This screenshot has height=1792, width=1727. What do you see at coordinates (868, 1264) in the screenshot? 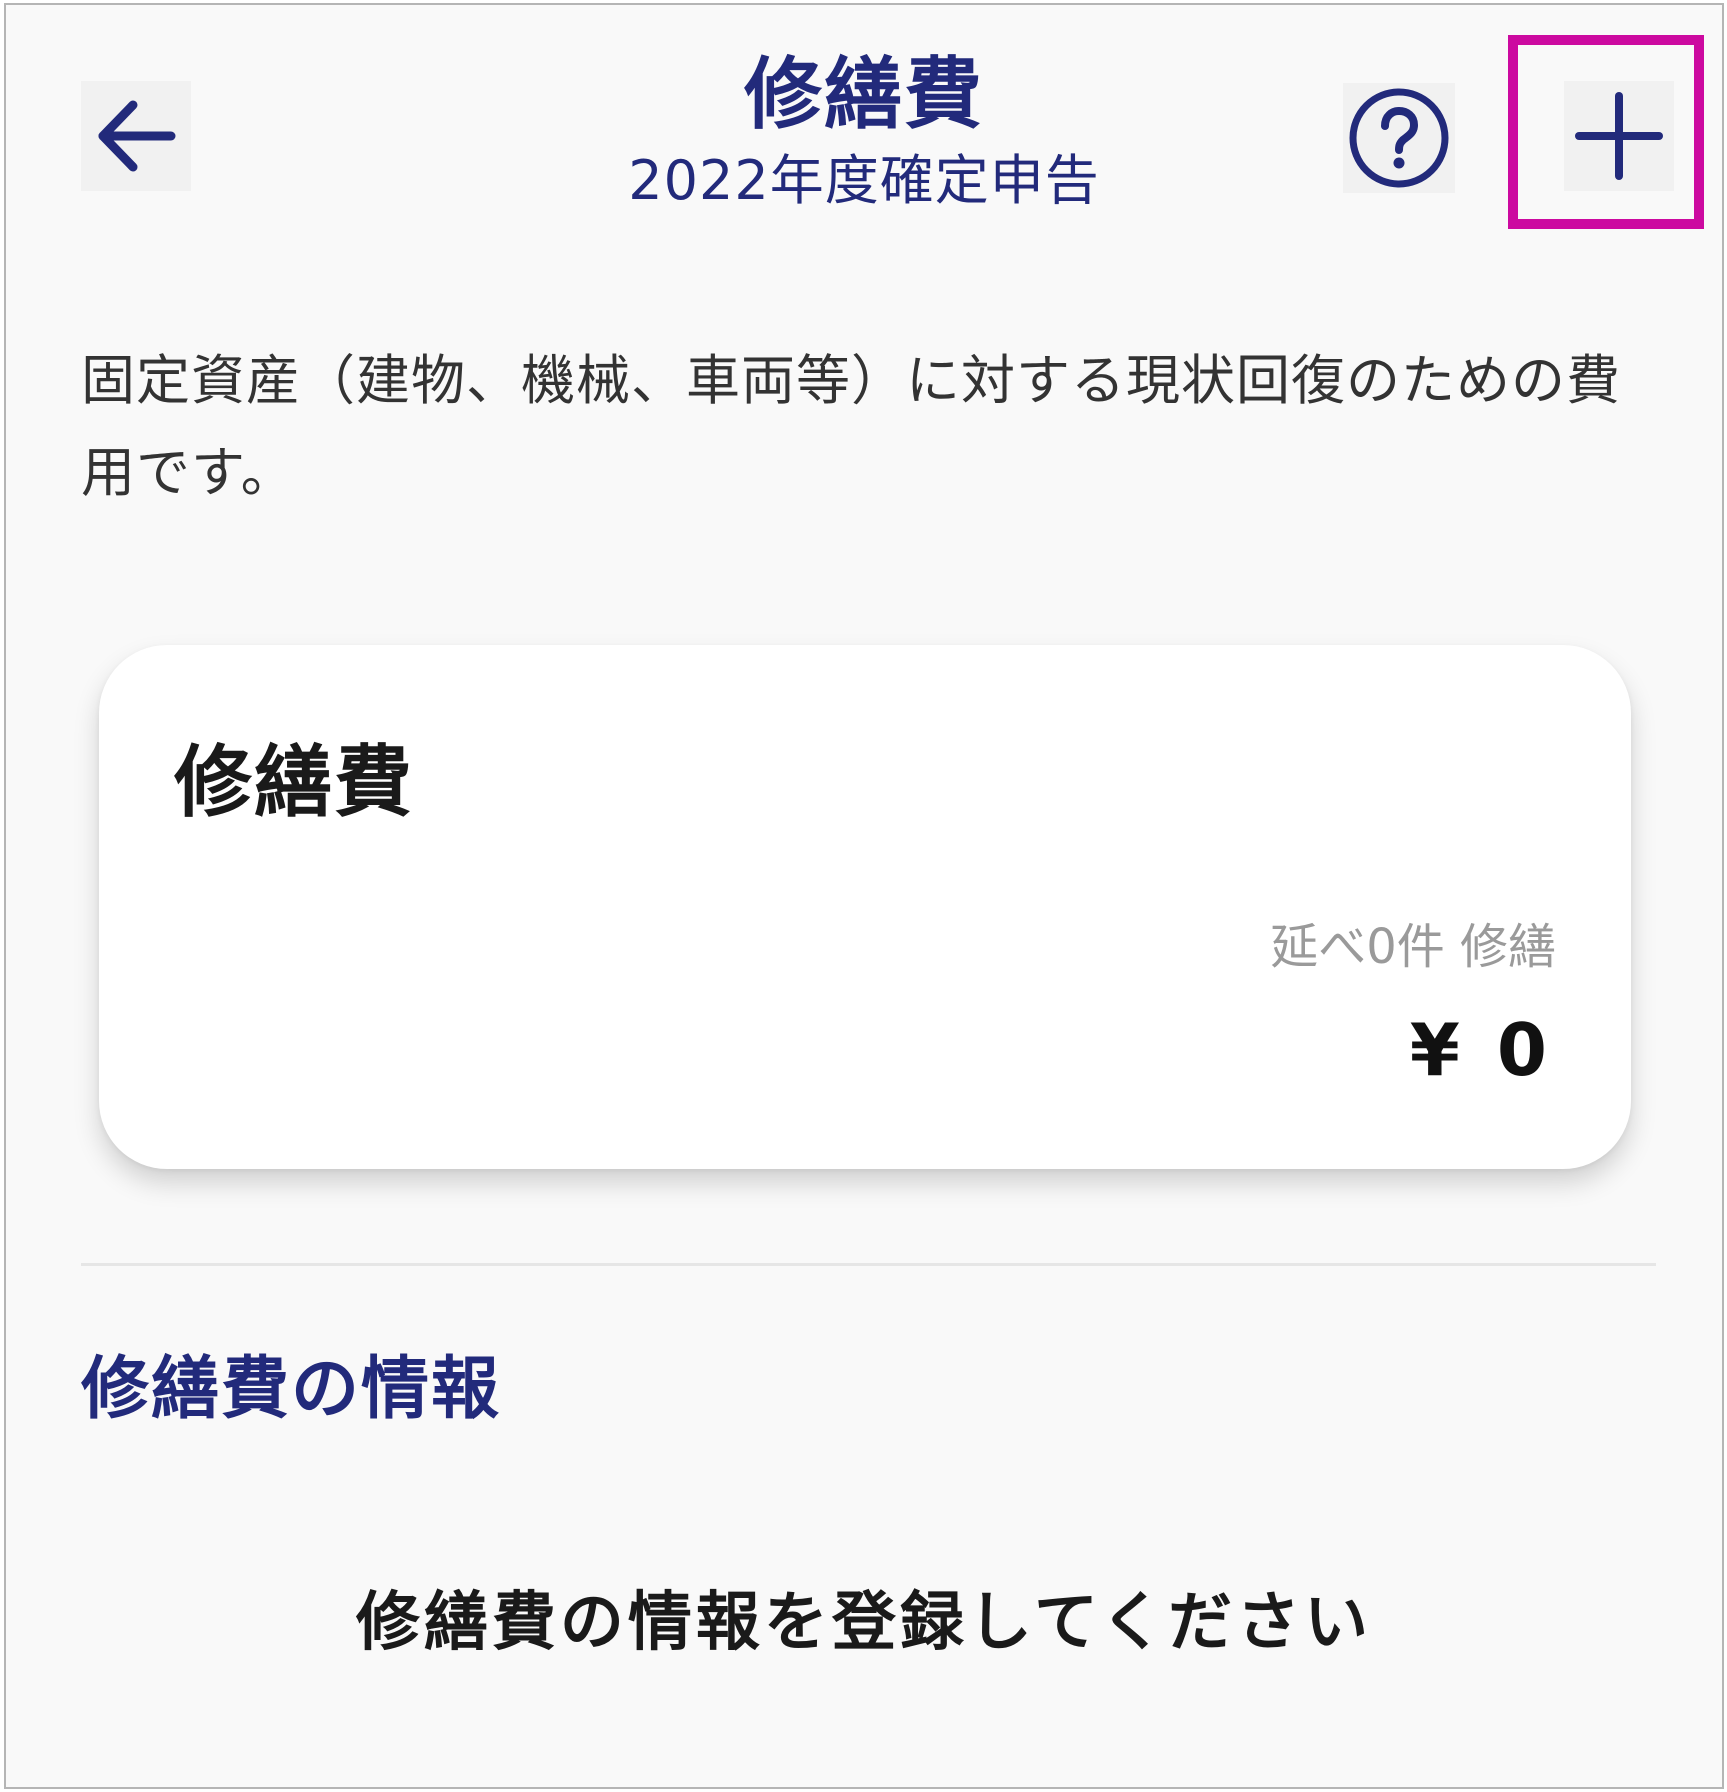
I see `divider` at bounding box center [868, 1264].